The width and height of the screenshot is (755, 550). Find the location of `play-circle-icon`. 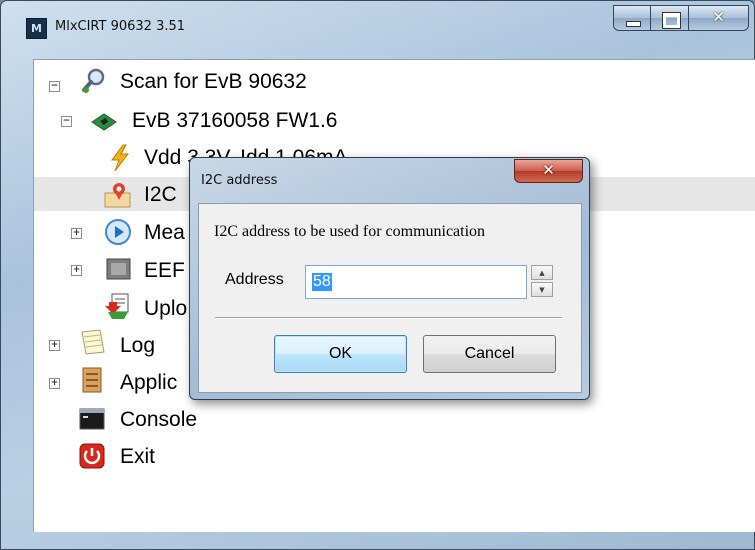

play-circle-icon is located at coordinates (118, 232).